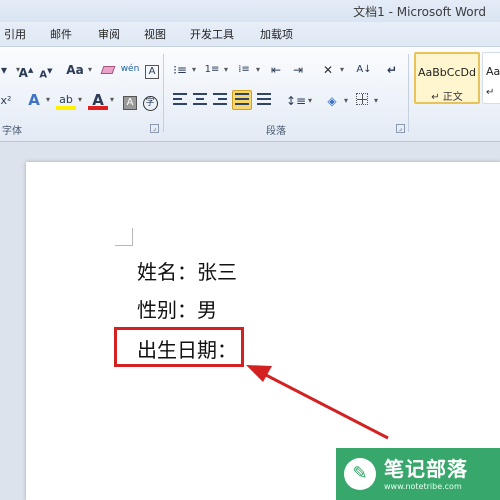 The width and height of the screenshot is (500, 500). Describe the element at coordinates (109, 34) in the screenshot. I see `tab-review: 审阅` at that location.